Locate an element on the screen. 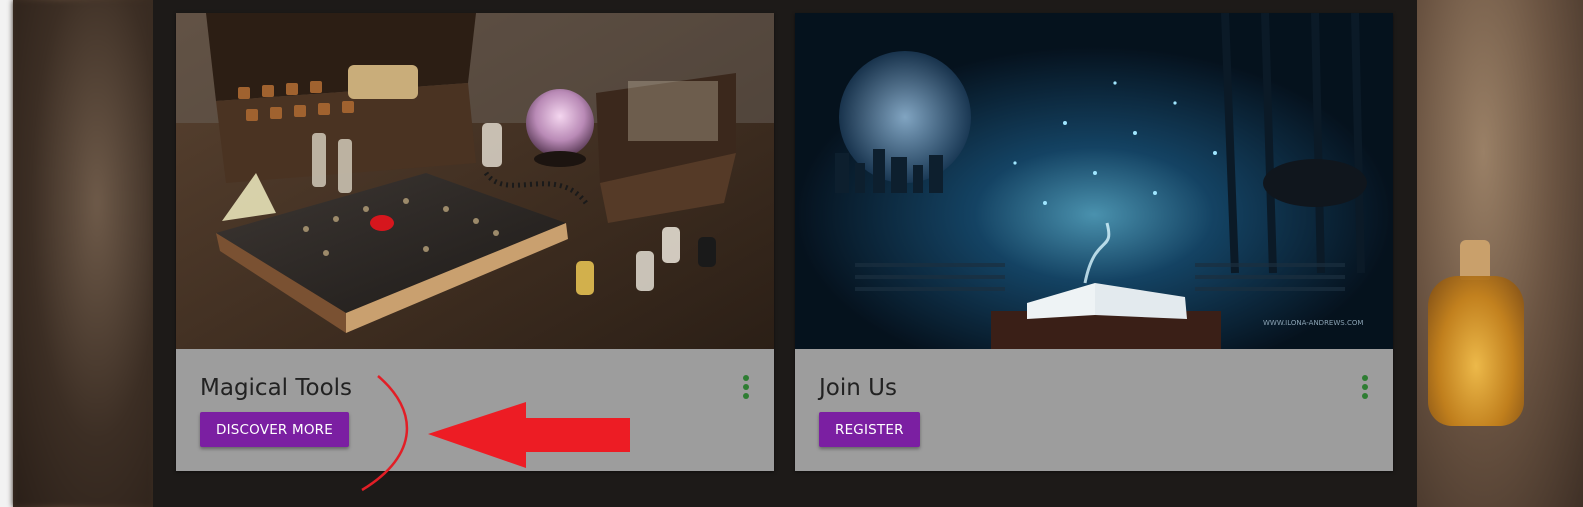 This screenshot has width=1583, height=507. annotation-overlay is located at coordinates (495, 433).